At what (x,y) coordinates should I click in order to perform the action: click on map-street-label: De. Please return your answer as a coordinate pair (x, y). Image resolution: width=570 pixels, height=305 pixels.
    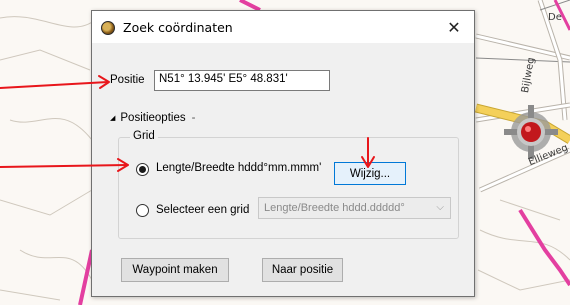
    Looking at the image, I should click on (555, 17).